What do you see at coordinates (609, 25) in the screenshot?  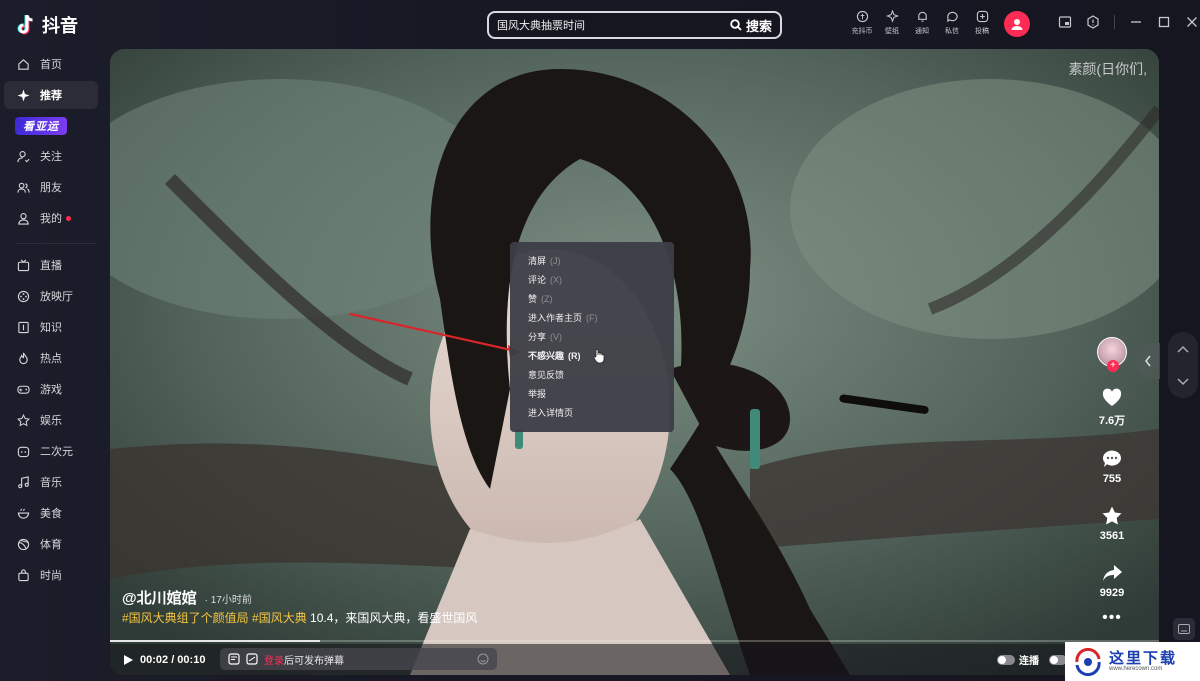 I see `search-input: 国风大典抽票时间` at bounding box center [609, 25].